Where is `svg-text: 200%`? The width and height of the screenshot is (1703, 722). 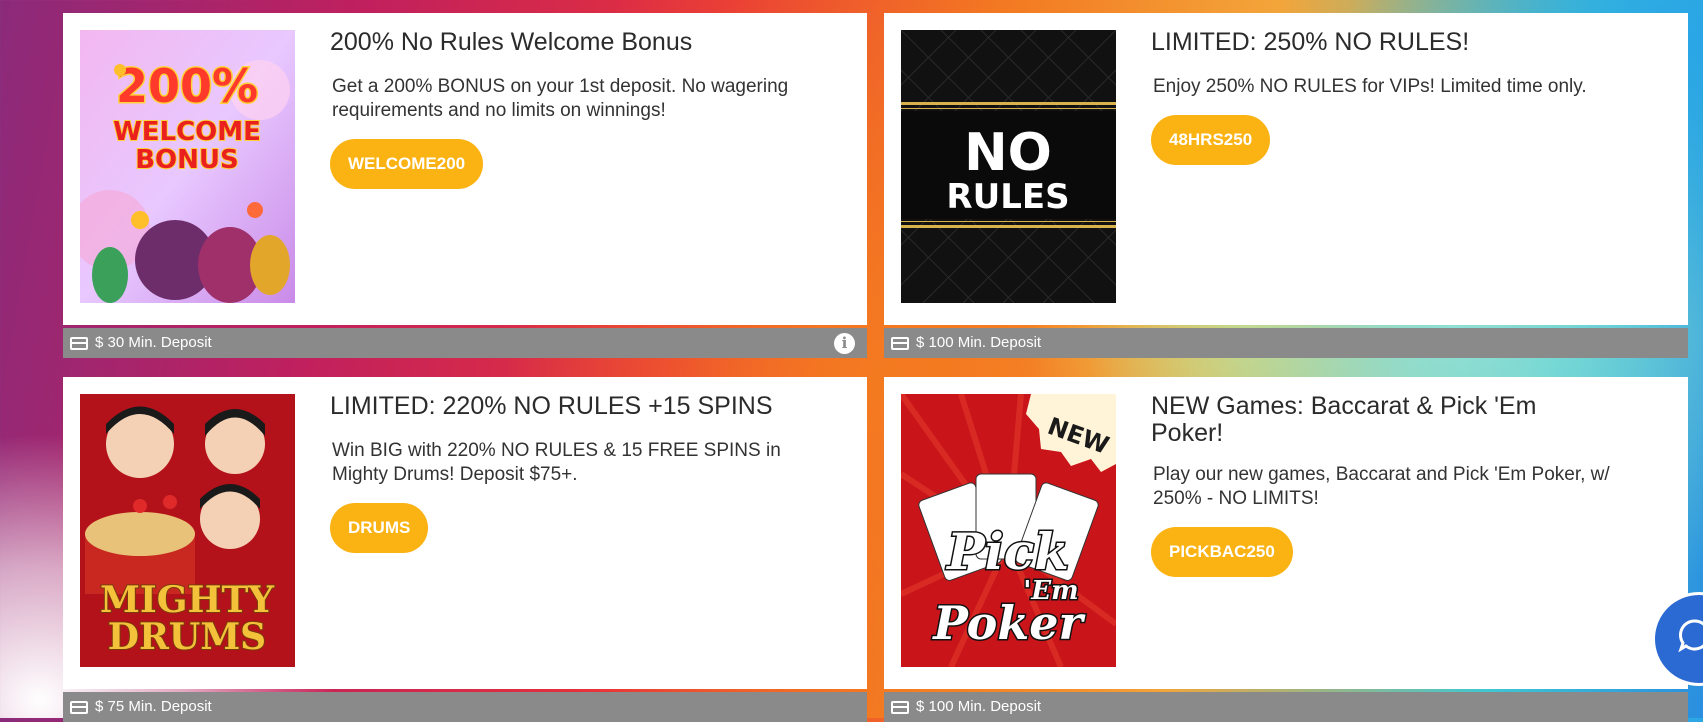 svg-text: 200% is located at coordinates (187, 86).